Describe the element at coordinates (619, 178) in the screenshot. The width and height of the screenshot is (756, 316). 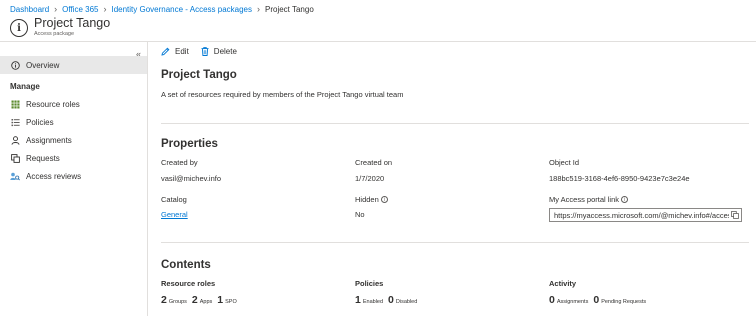
I see `object-id-value: 188bc519-3168-4ef6-8950-9423e7c3e24e` at that location.